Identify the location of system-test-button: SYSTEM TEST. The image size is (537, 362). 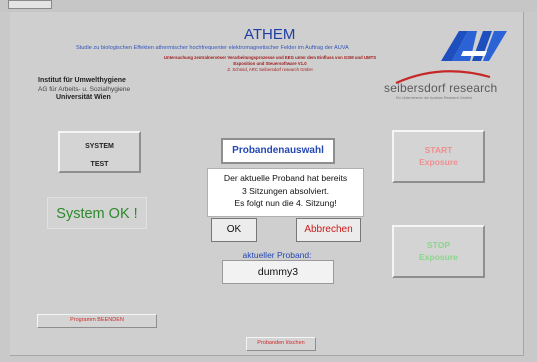
(99, 152).